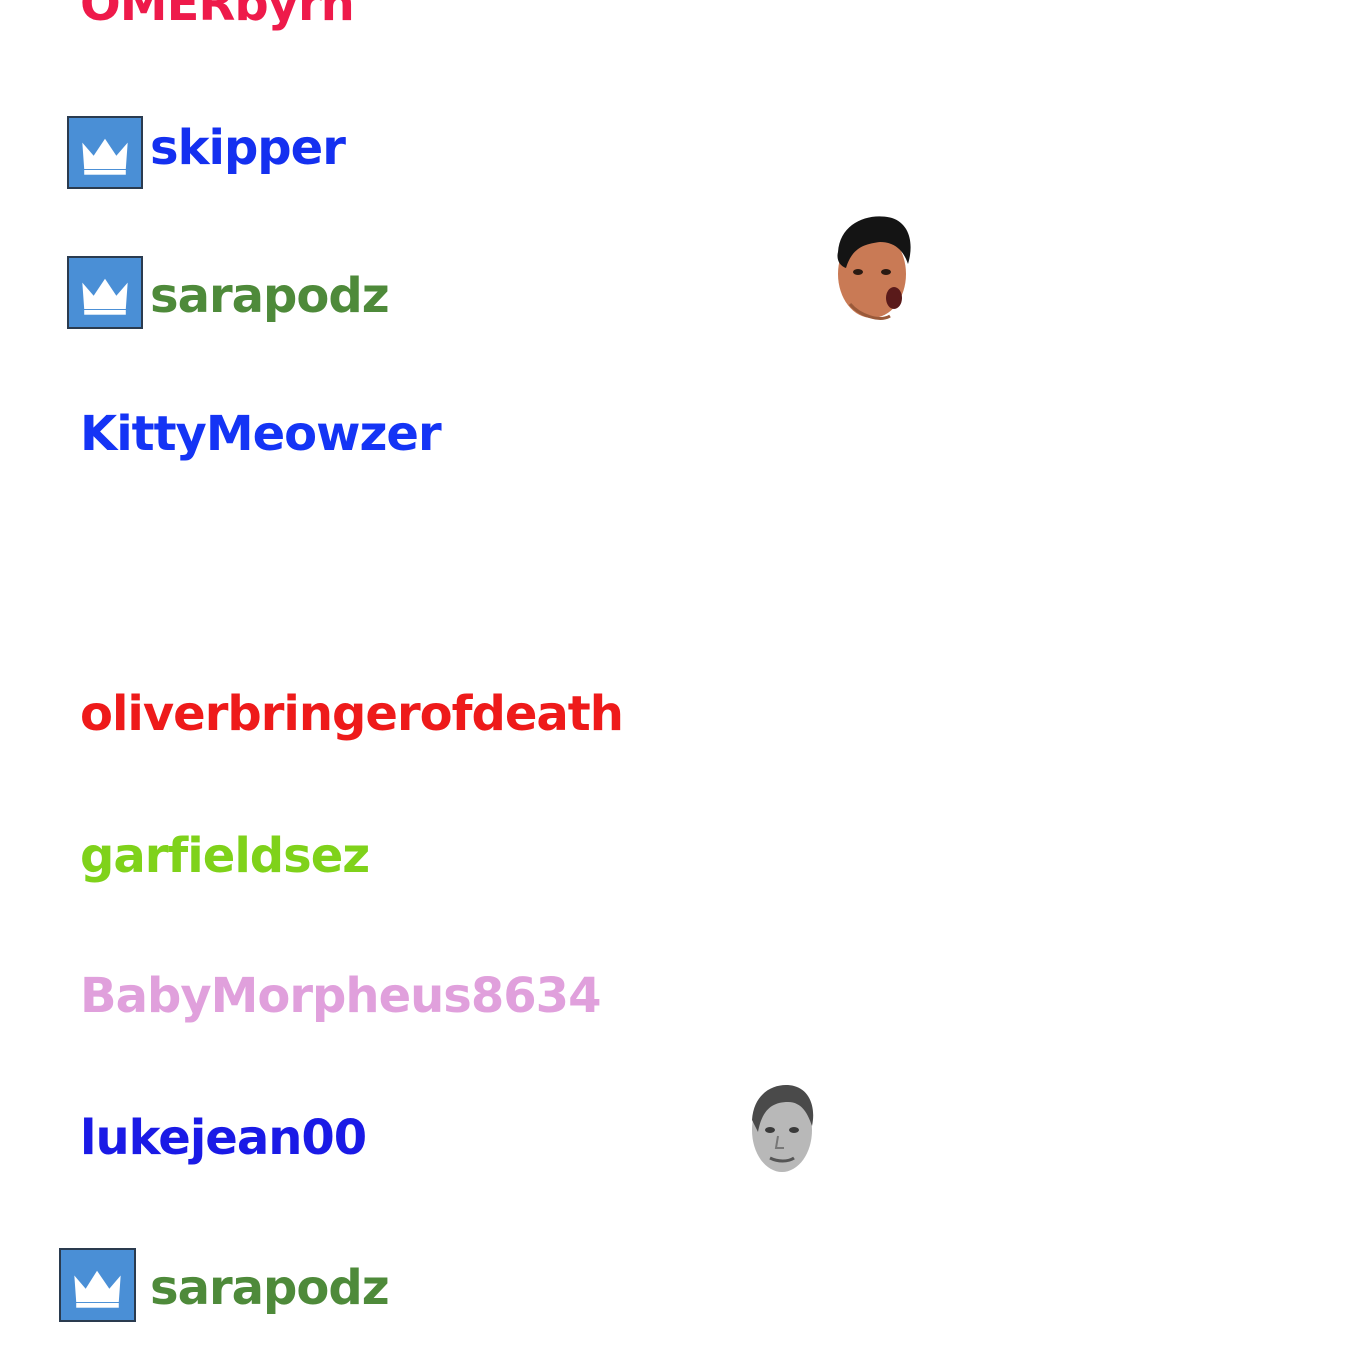 The width and height of the screenshot is (1349, 1353). I want to click on chat-message: skipper, so click(674, 155).